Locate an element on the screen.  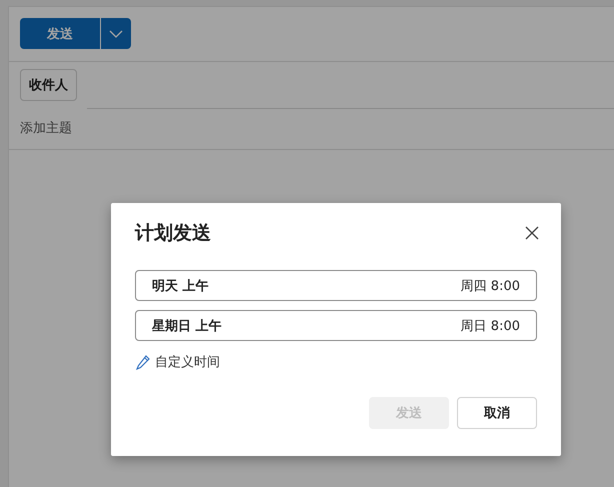
custom-time-link: 自定义时间 is located at coordinates (177, 362).